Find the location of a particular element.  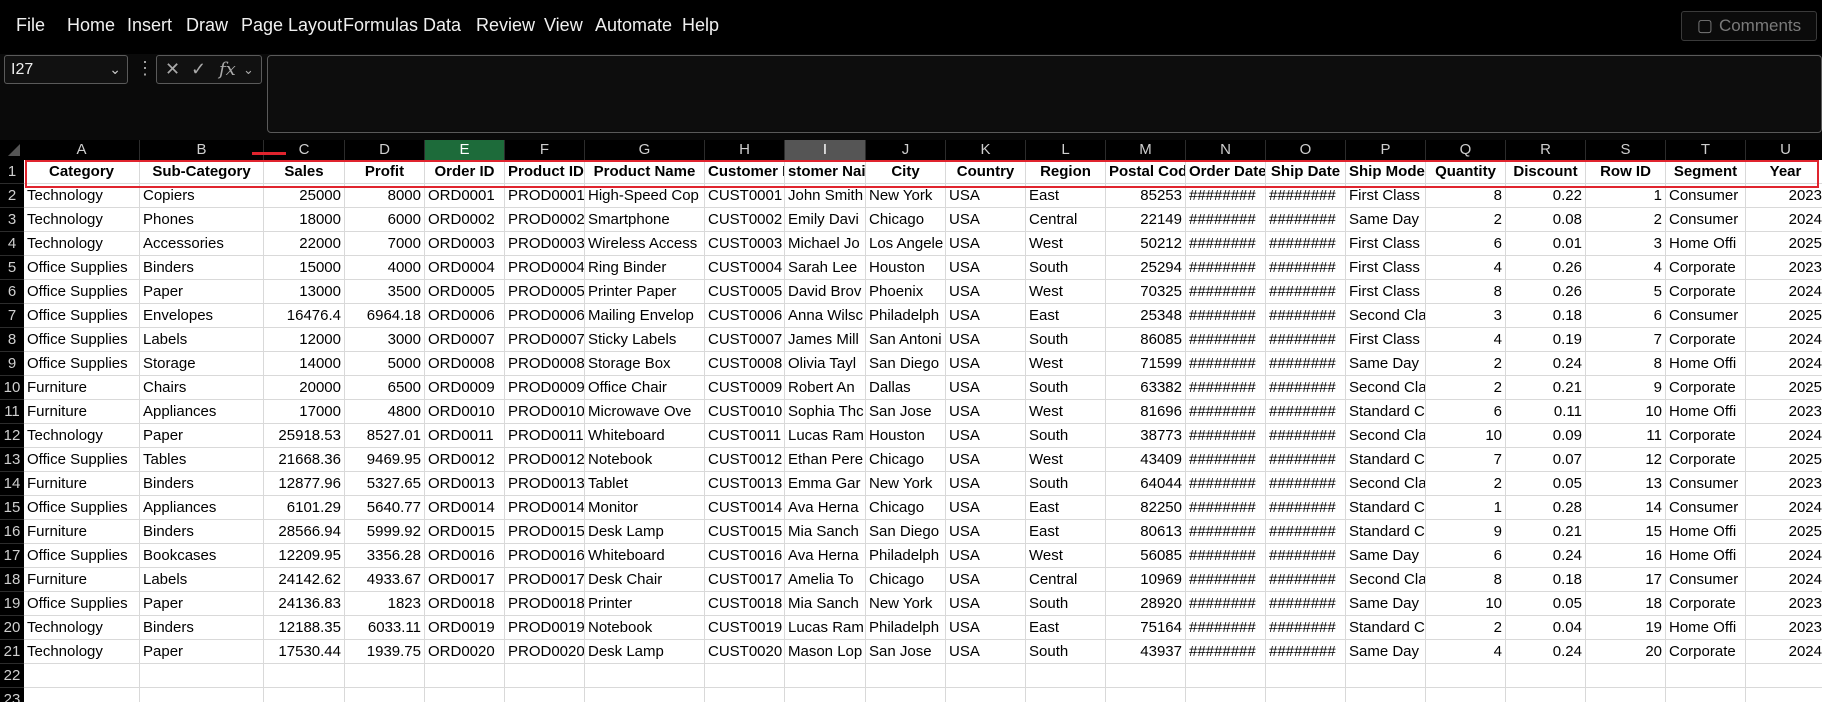

table-cell: ORD0003 is located at coordinates (465, 244).